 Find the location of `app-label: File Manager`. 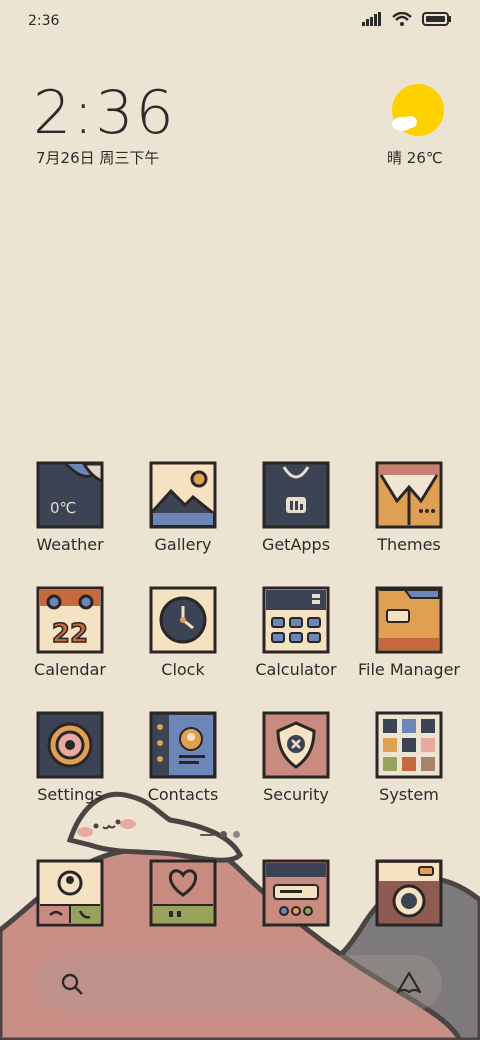

app-label: File Manager is located at coordinates (409, 669).